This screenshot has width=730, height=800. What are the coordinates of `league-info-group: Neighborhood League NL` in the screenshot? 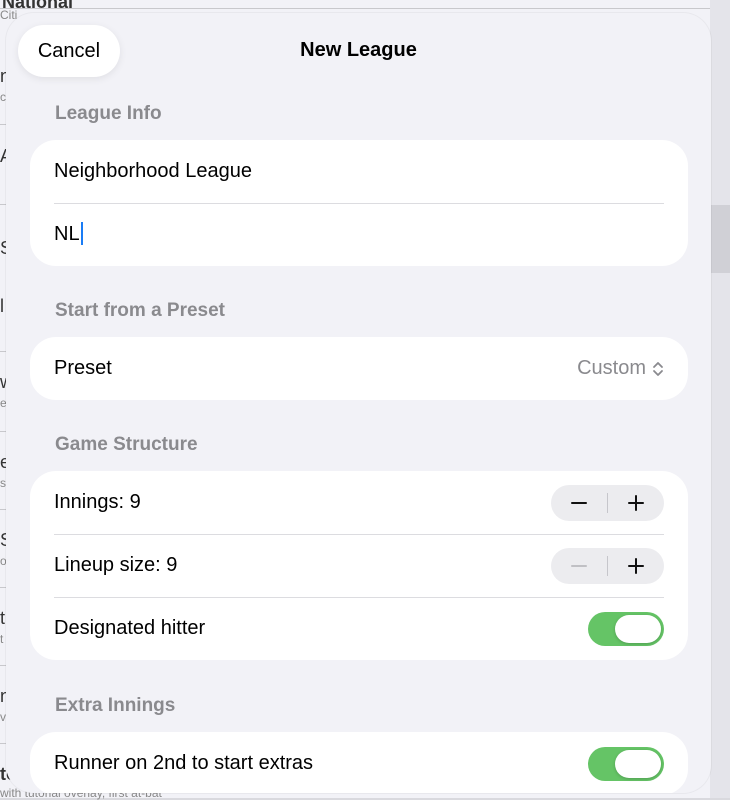 It's located at (359, 203).